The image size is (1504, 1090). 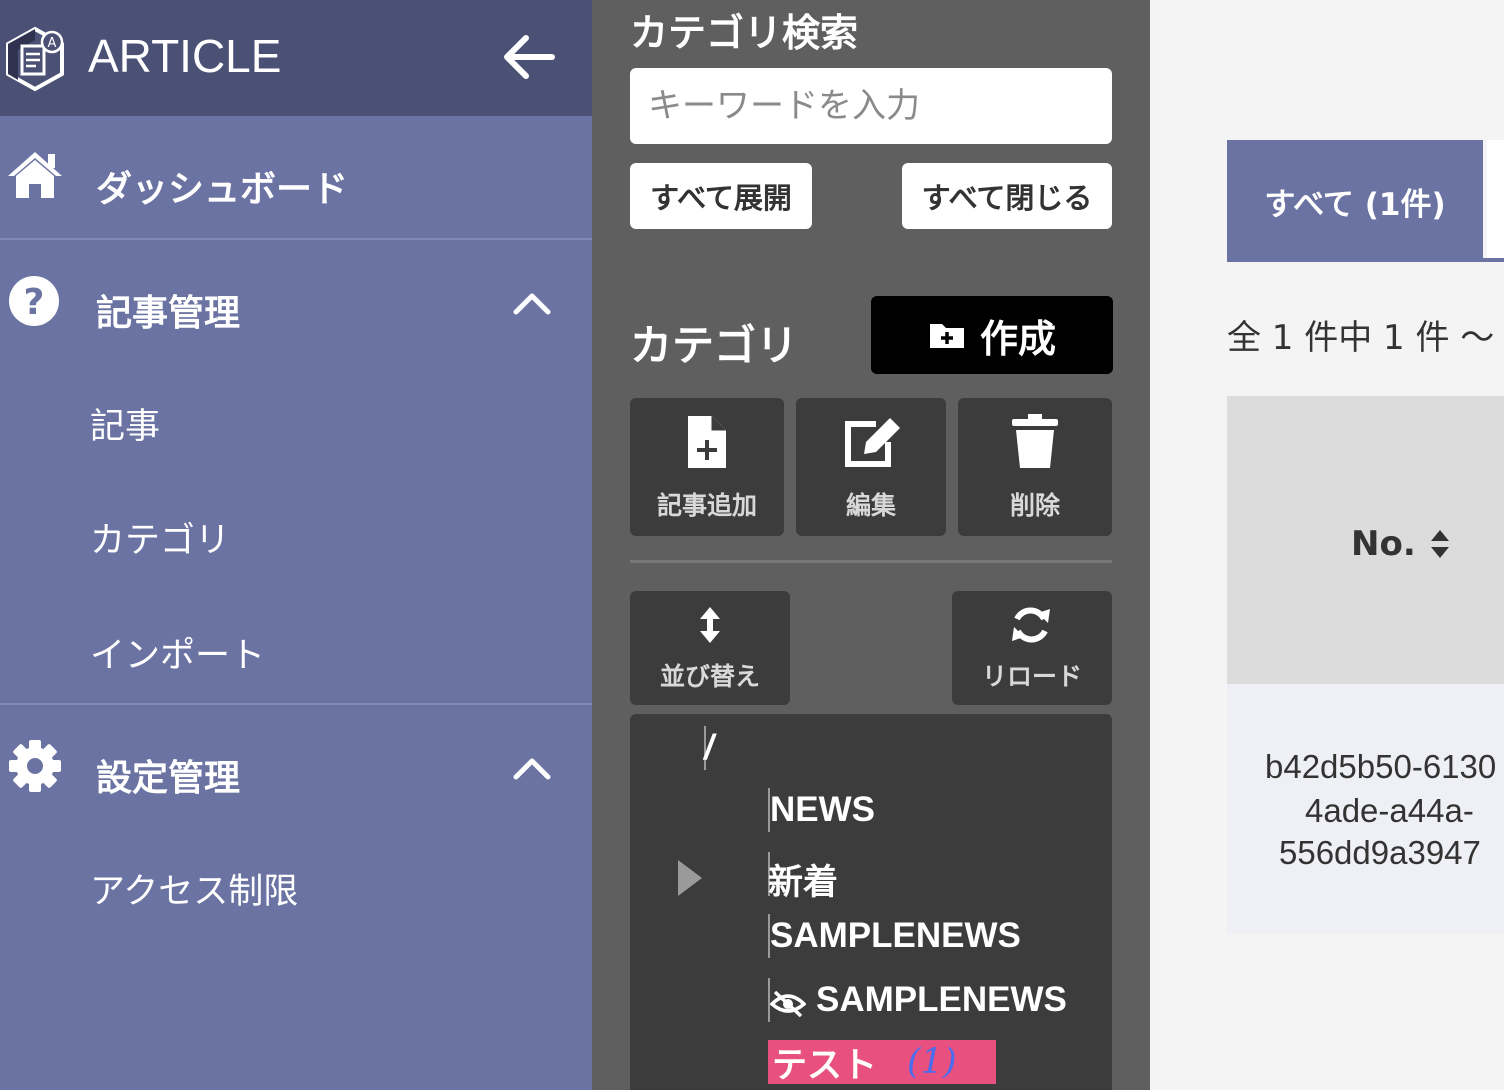 What do you see at coordinates (788, 1004) in the screenshot?
I see `eye-slash-icon` at bounding box center [788, 1004].